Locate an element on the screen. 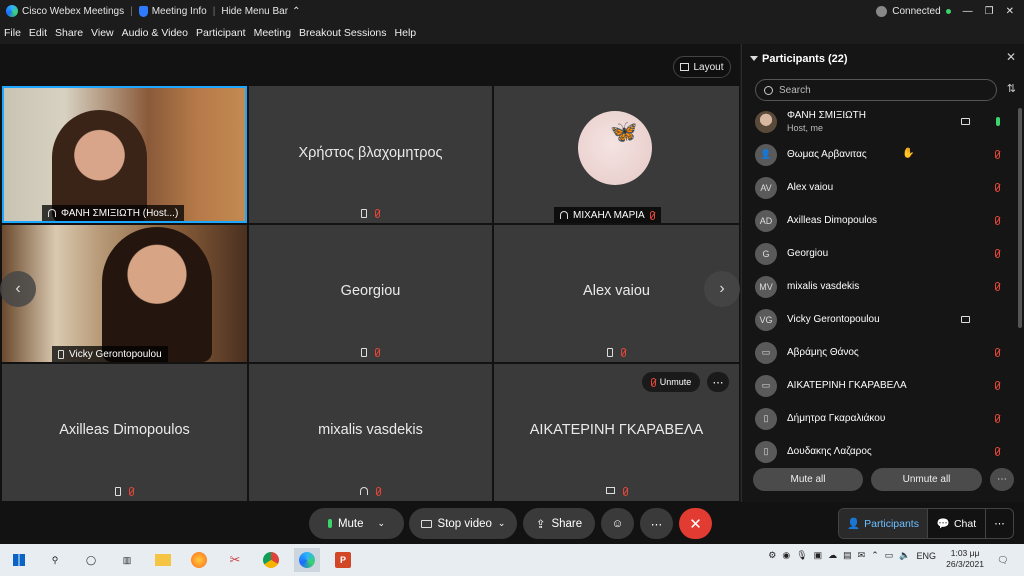 This screenshot has width=1024, height=576. powerpoint-icon: P is located at coordinates (343, 560).